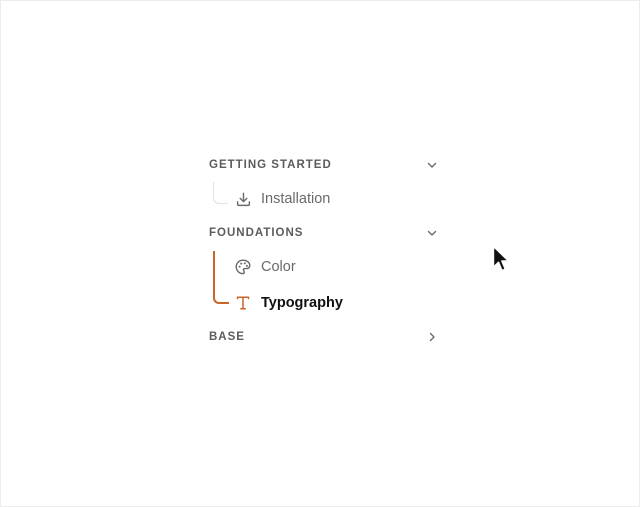 This screenshot has width=640, height=507. What do you see at coordinates (325, 233) in the screenshot?
I see `section-header-foundations: FOUNDATIONS` at bounding box center [325, 233].